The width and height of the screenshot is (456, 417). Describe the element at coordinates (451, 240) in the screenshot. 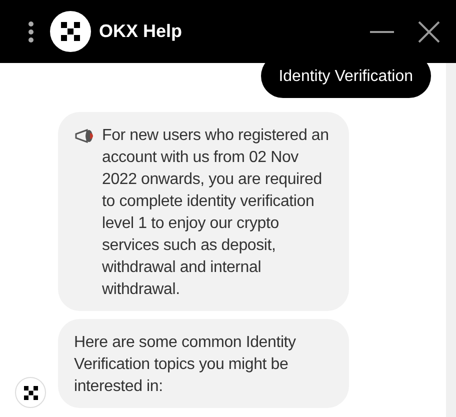

I see `scrollbar` at that location.